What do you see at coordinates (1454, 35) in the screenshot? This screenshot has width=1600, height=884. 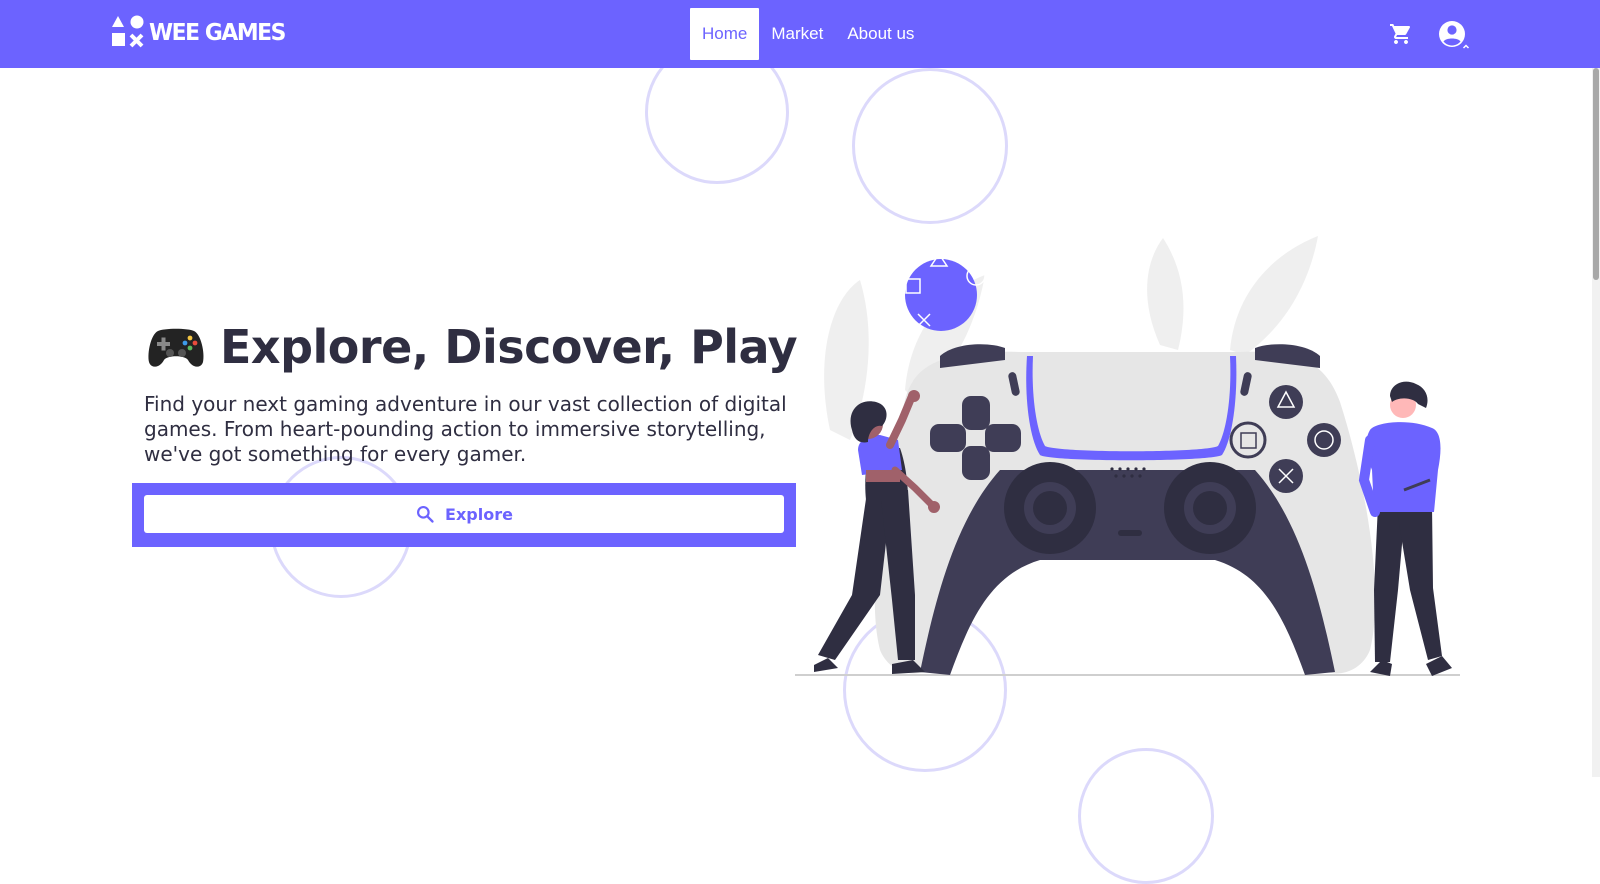 I see `account-circle-icon` at bounding box center [1454, 35].